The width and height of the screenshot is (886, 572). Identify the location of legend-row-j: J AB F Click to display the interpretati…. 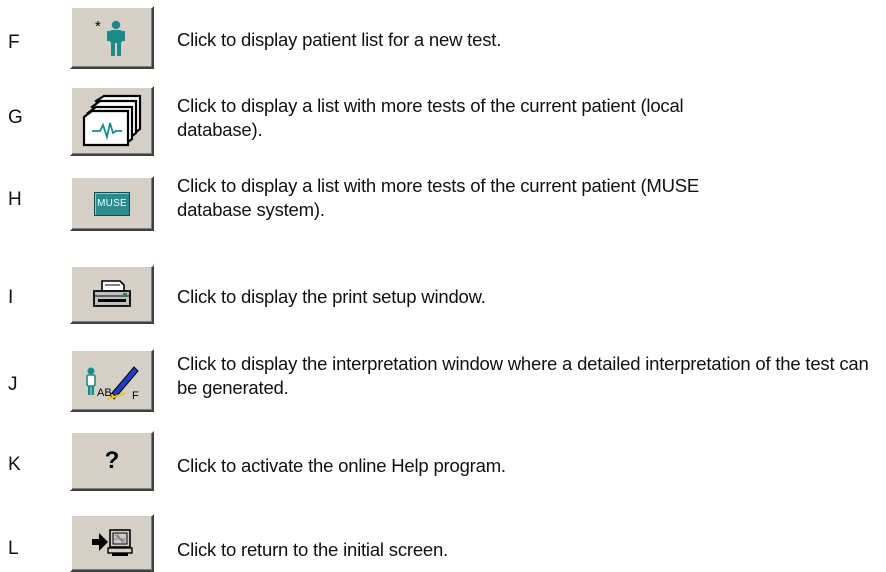
(443, 380).